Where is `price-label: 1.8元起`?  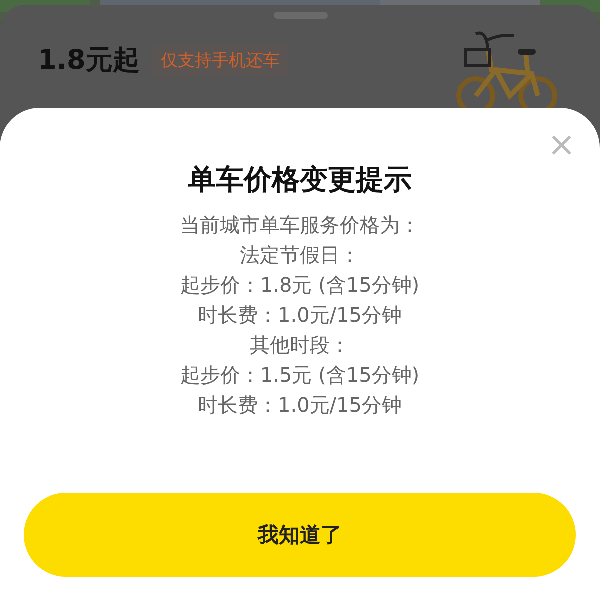
price-label: 1.8元起 is located at coordinates (89, 61).